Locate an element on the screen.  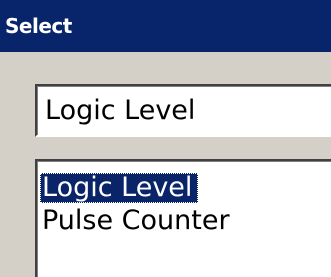
list-item-logic-level: Logic Level is located at coordinates (119, 188).